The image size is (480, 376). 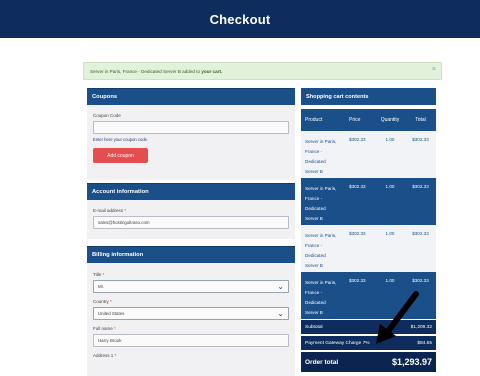 I want to click on email-label: E-mail address *, so click(x=110, y=210).